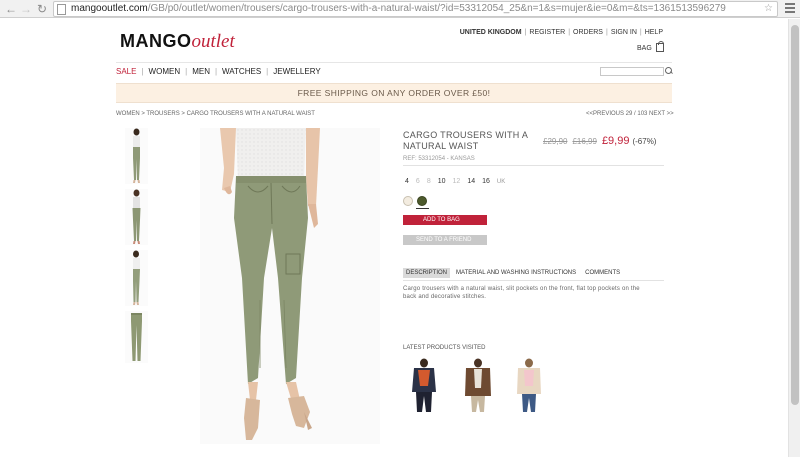 The height and width of the screenshot is (457, 800). What do you see at coordinates (533, 280) in the screenshot?
I see `tabs-divider` at bounding box center [533, 280].